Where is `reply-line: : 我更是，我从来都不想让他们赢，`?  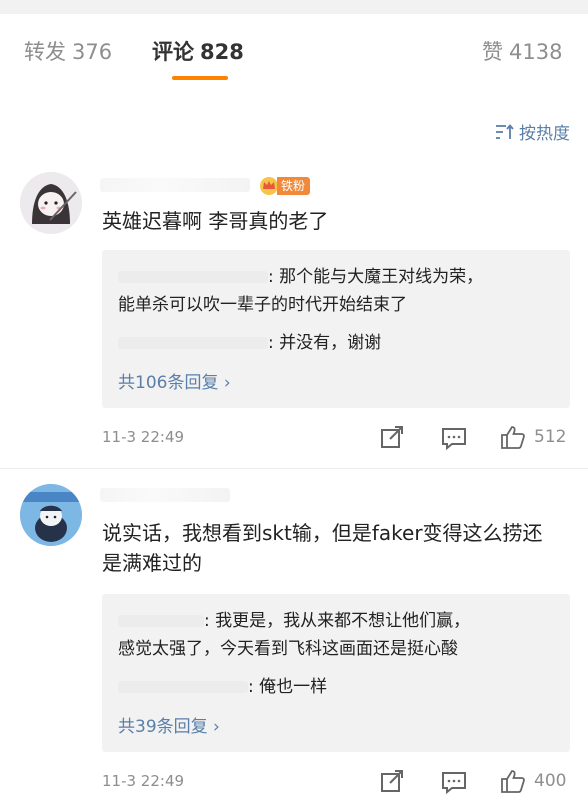
reply-line: : 我更是，我从来都不想让他们赢， is located at coordinates (337, 621).